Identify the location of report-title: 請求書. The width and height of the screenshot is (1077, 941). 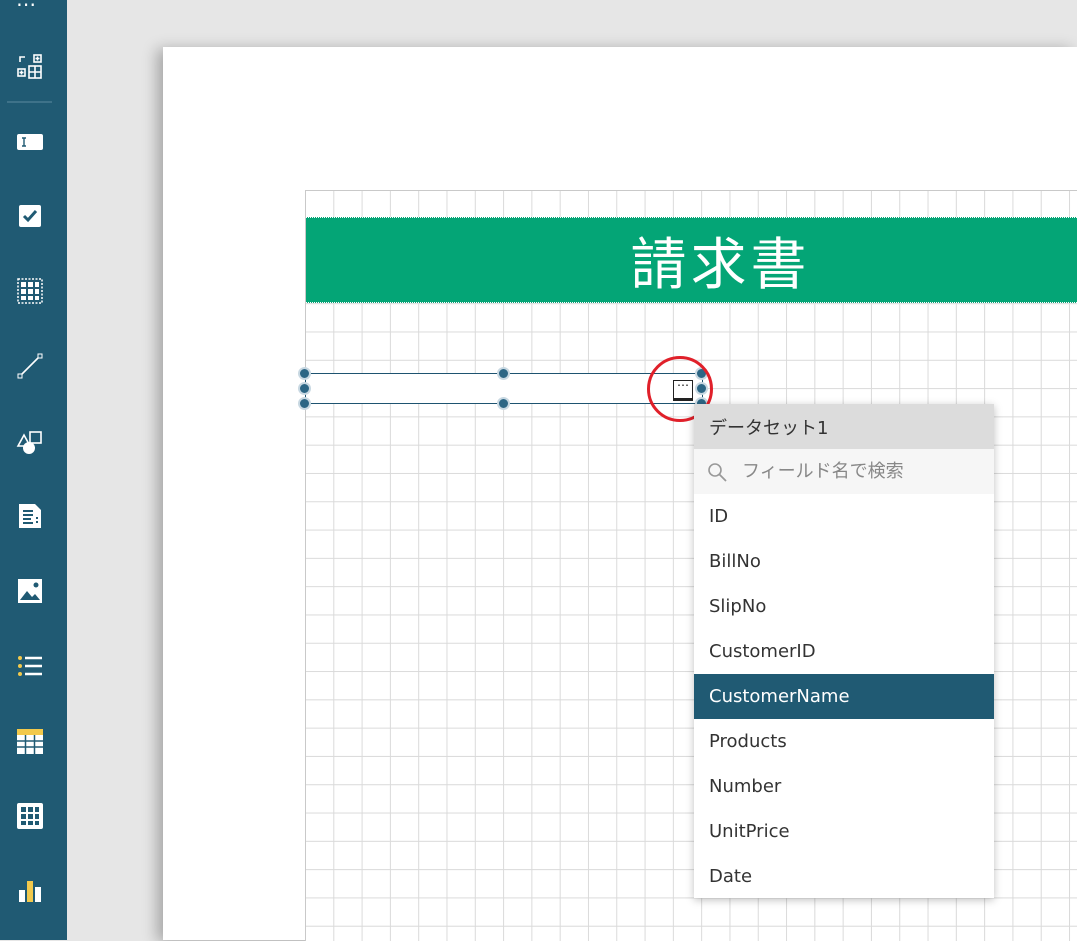
(720, 265).